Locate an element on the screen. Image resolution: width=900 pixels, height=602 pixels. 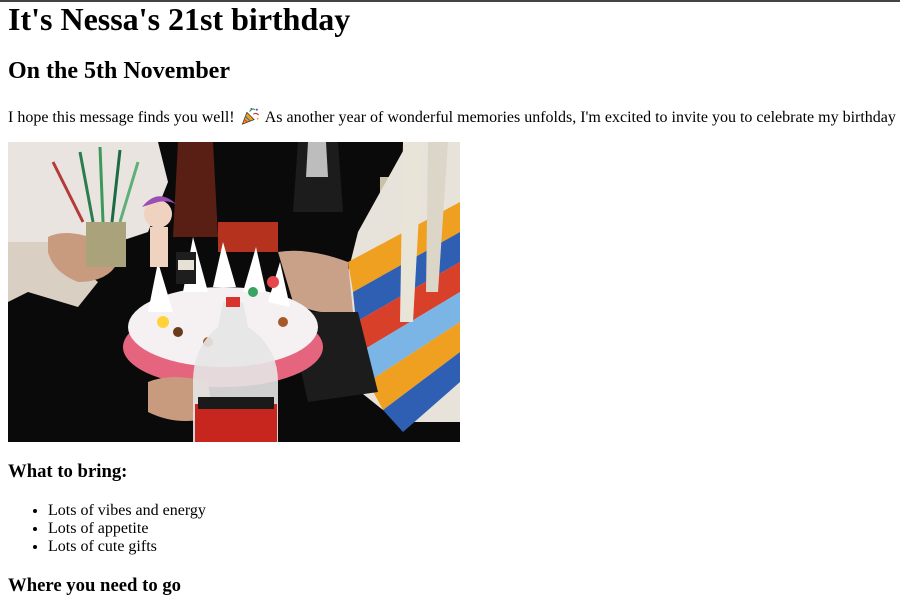
where-heading: Where you need to go is located at coordinates (95, 585).